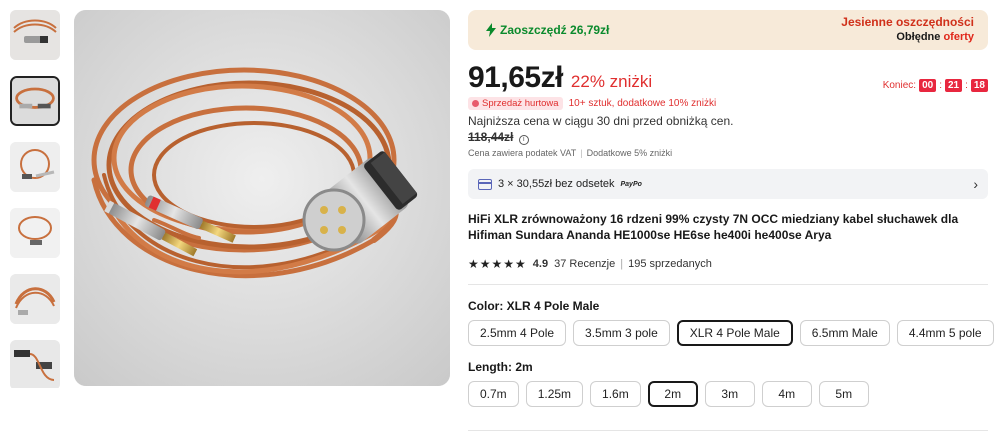  I want to click on sold-count: 195 sprzedanych, so click(670, 264).